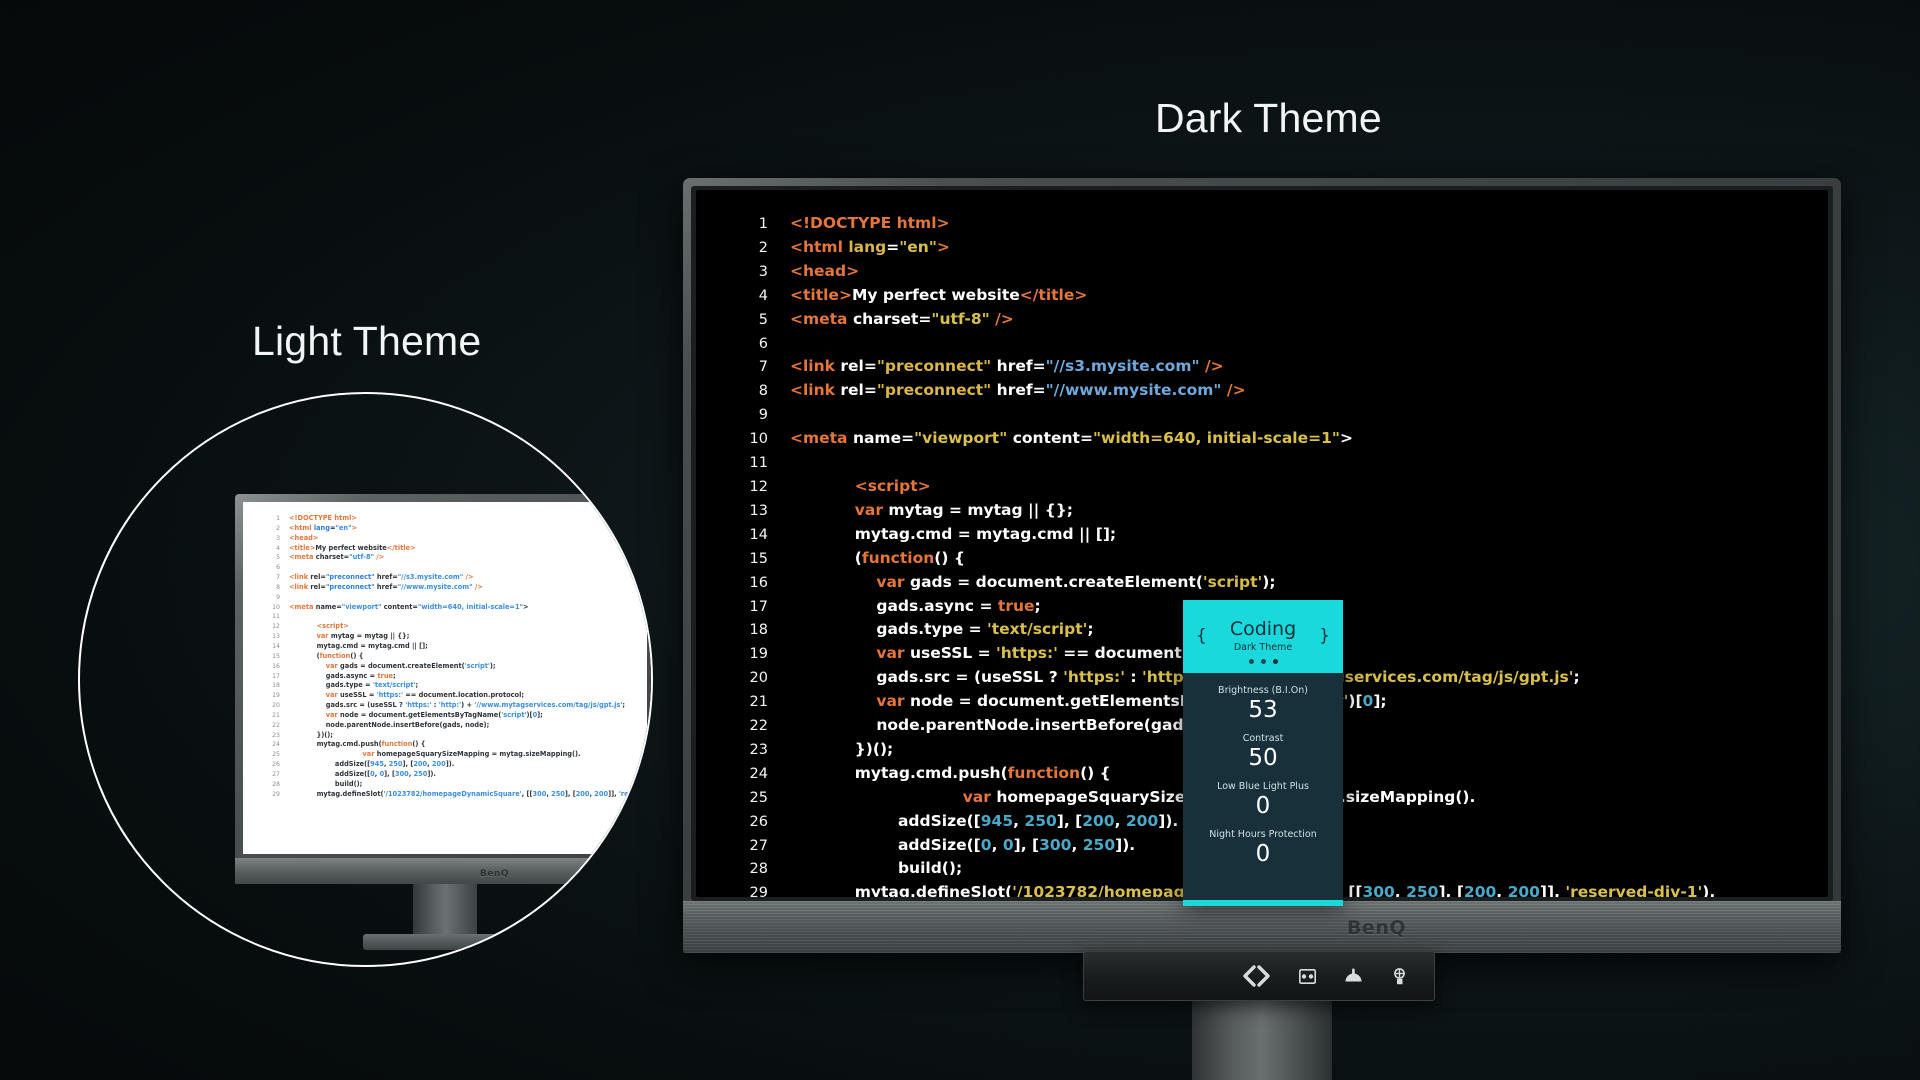 The width and height of the screenshot is (1920, 1080). I want to click on code-brackets-icon, so click(1256, 976).